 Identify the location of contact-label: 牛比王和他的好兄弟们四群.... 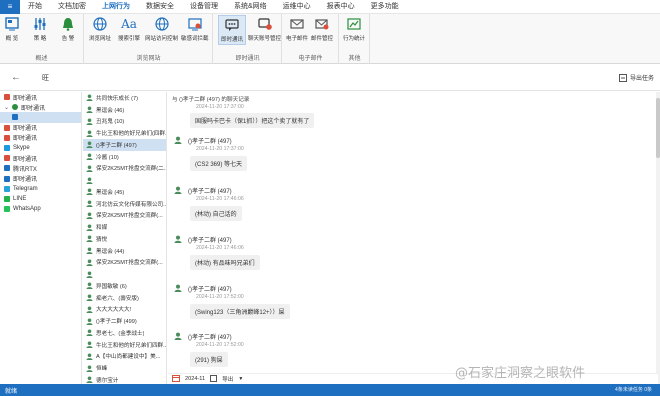
(131, 345).